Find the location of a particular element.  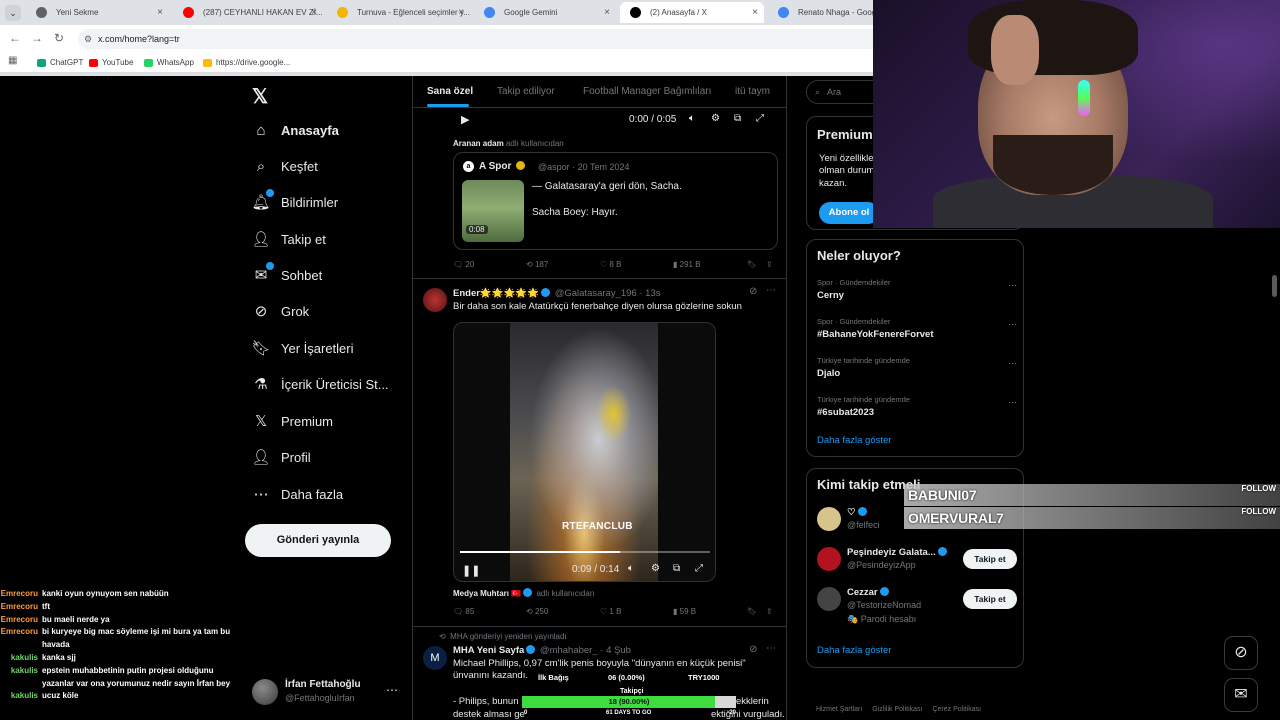

sidebar-item-home: ⌂ Anasayfa is located at coordinates (295, 130).